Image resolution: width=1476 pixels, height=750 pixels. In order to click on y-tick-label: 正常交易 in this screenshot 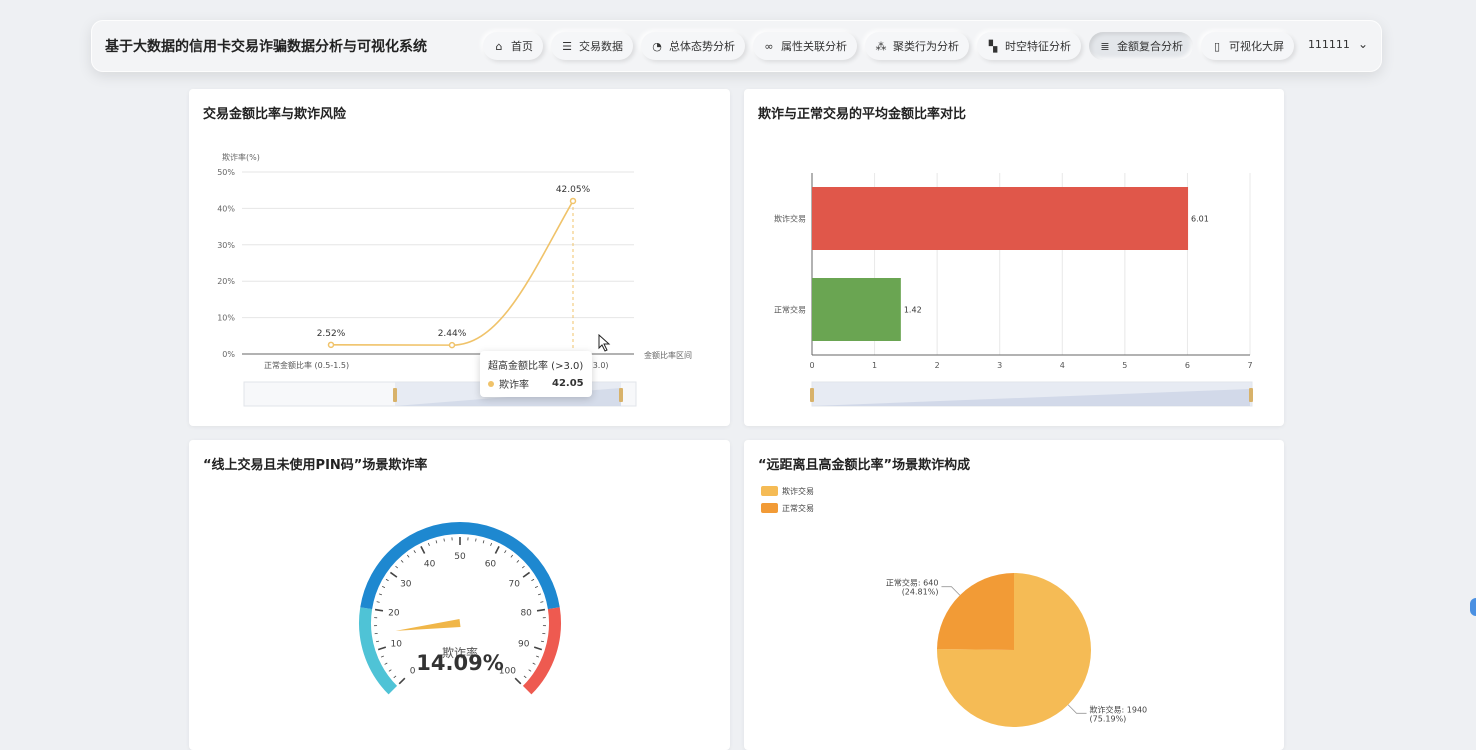, I will do `click(790, 310)`.